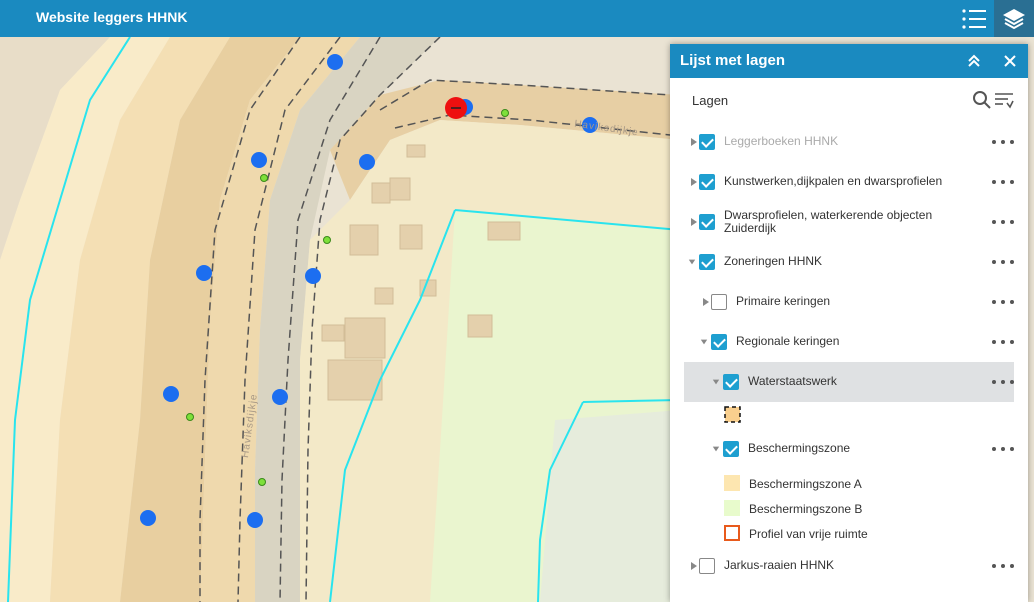  I want to click on sort-button, so click(1004, 100).